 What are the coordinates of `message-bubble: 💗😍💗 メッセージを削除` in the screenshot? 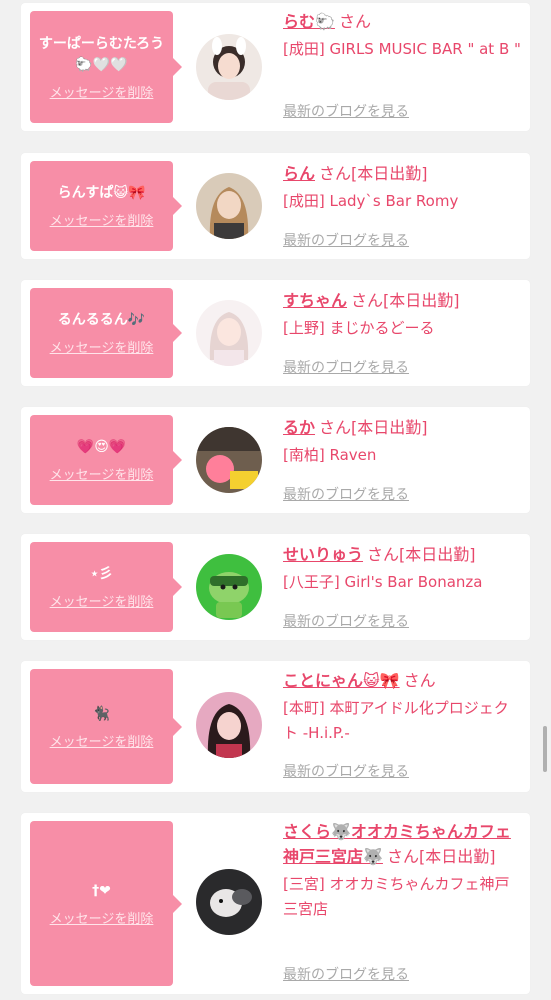 It's located at (106, 460).